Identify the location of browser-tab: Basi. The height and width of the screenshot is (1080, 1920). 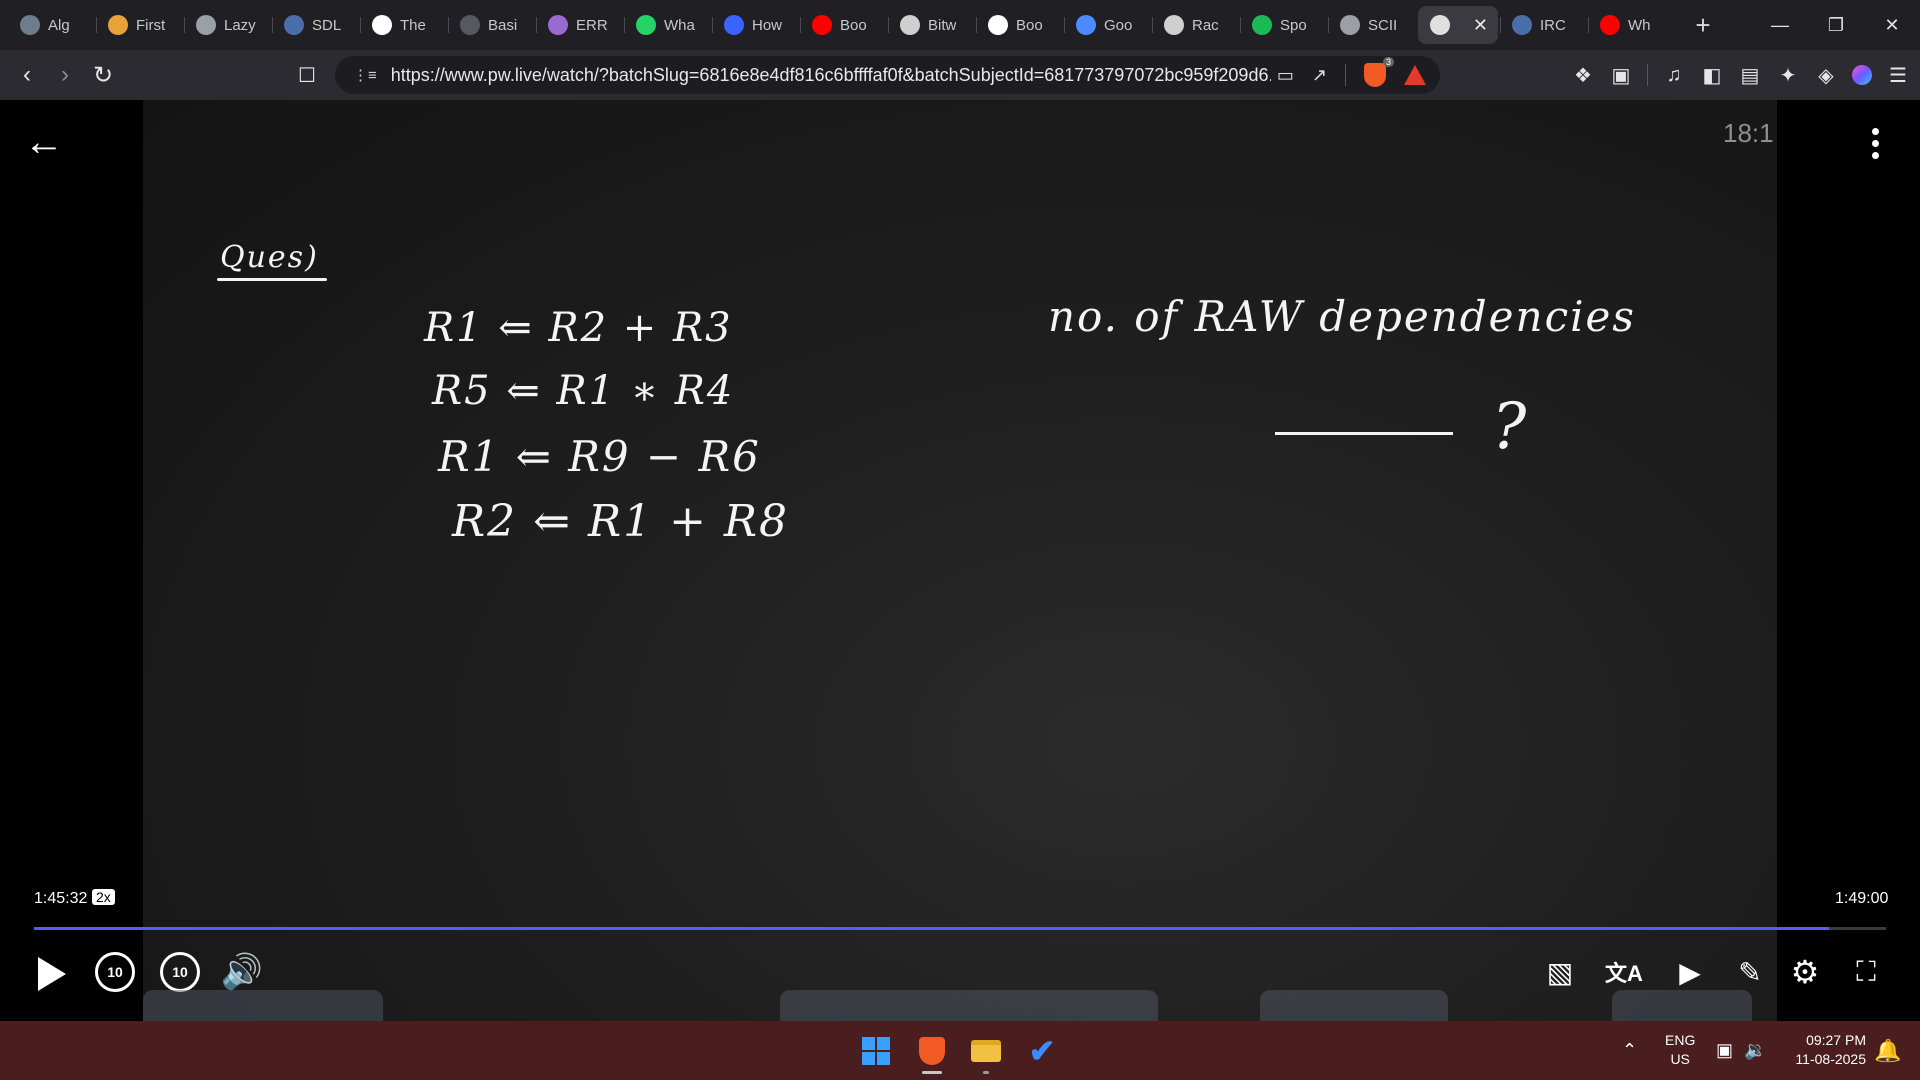
(492, 25).